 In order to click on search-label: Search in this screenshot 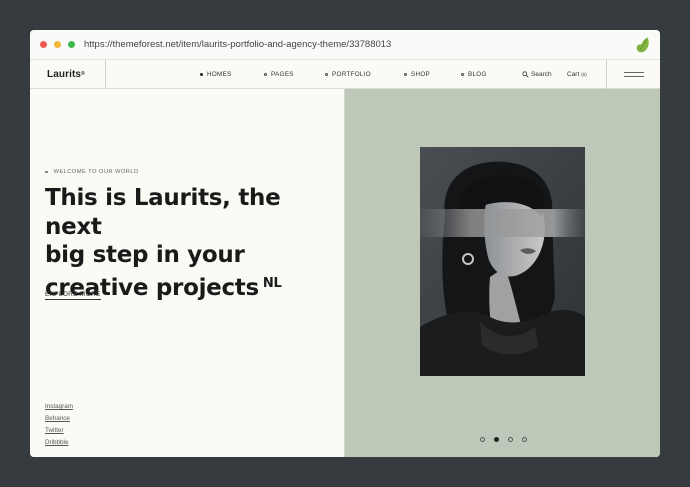, I will do `click(541, 74)`.